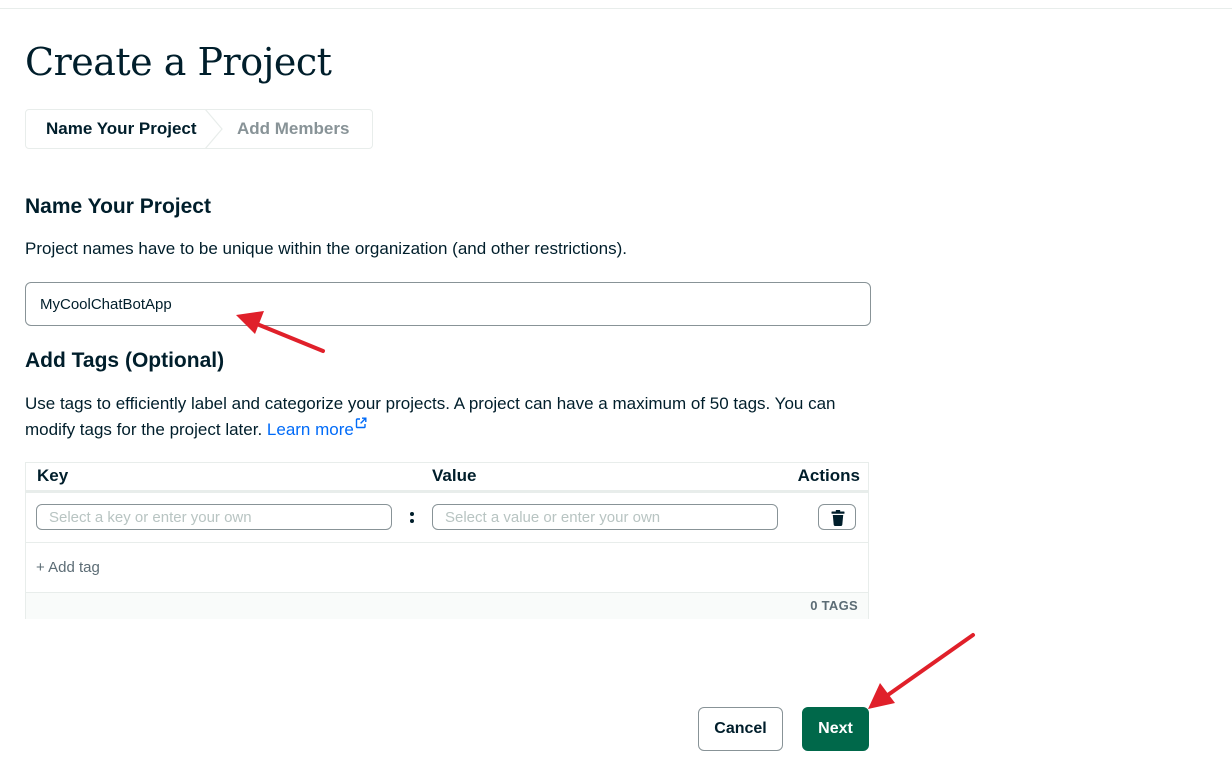 This screenshot has width=1232, height=782. I want to click on trash-icon, so click(838, 518).